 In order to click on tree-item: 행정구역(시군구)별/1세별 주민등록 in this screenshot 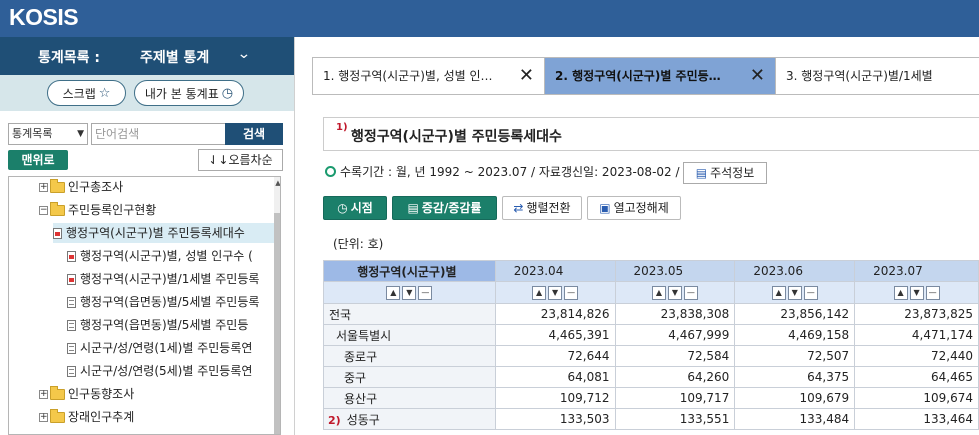, I will do `click(163, 279)`.